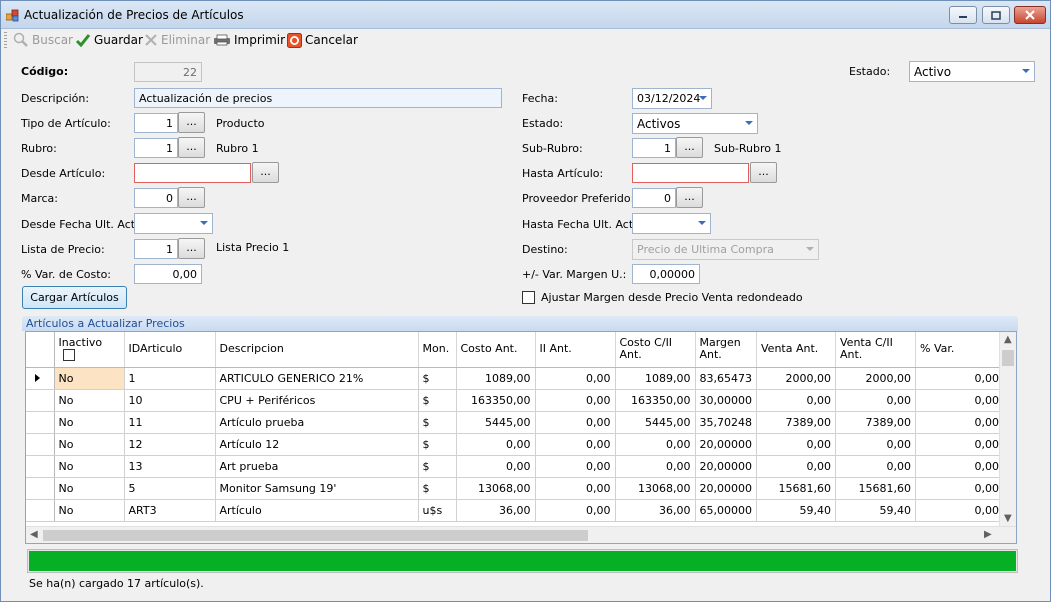 This screenshot has height=602, width=1051. Describe the element at coordinates (726, 350) in the screenshot. I see `col-header-margen-ant: Margen Ant.` at that location.